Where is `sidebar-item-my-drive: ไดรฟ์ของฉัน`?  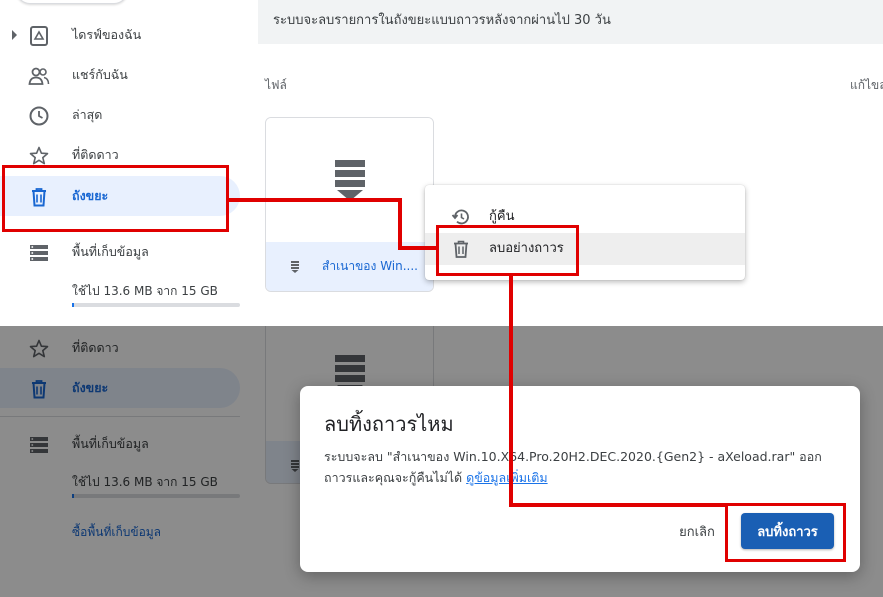 sidebar-item-my-drive: ไดรฟ์ของฉัน is located at coordinates (120, 35).